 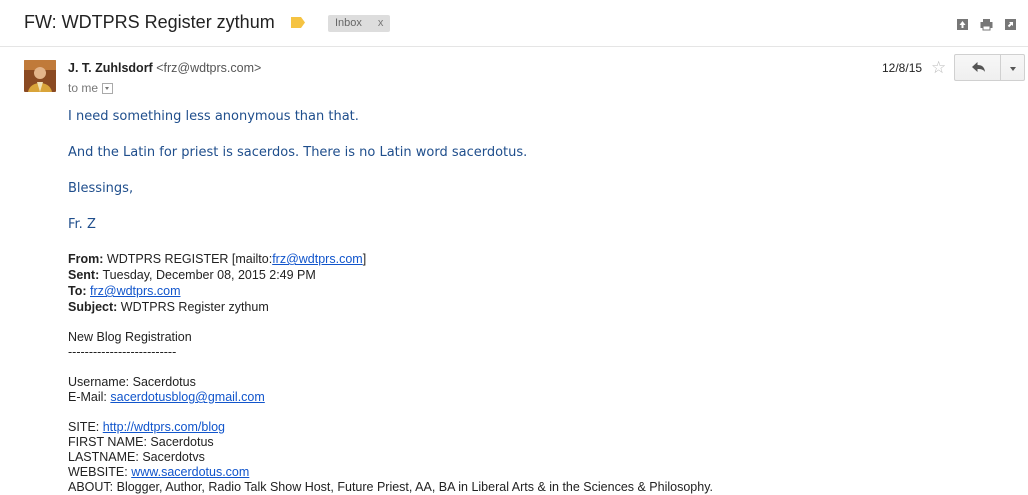 I want to click on important-marker-icon, so click(x=298, y=22).